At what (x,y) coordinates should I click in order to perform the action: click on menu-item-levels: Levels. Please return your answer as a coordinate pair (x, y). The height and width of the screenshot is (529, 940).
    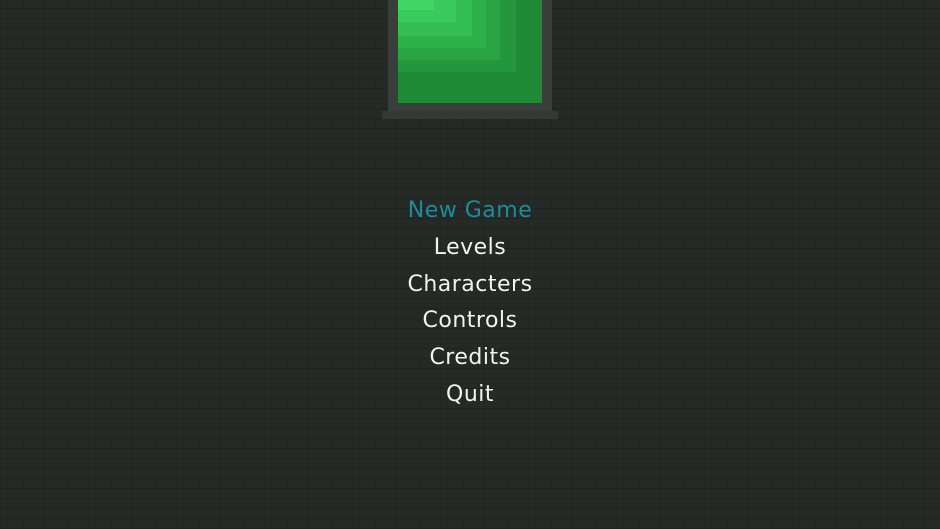
    Looking at the image, I should click on (470, 248).